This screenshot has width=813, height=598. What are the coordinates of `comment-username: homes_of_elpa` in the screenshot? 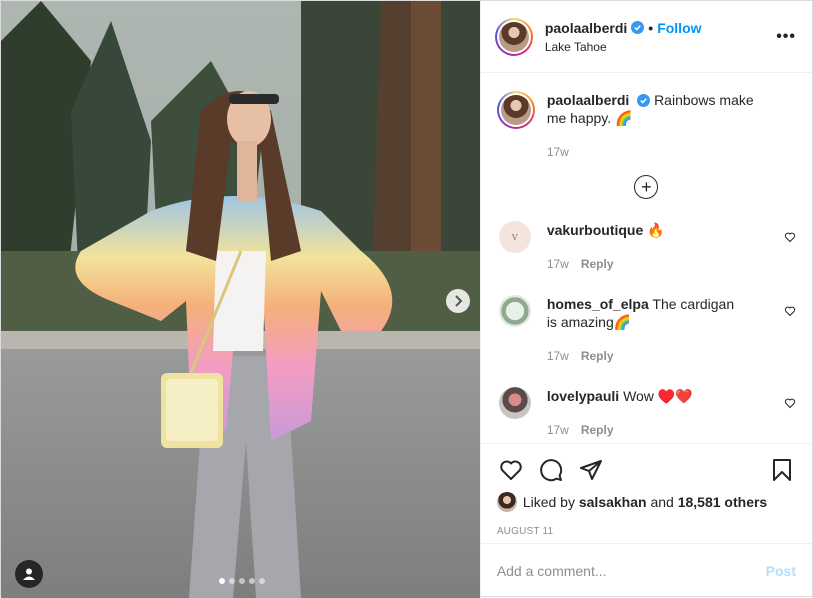 It's located at (598, 304).